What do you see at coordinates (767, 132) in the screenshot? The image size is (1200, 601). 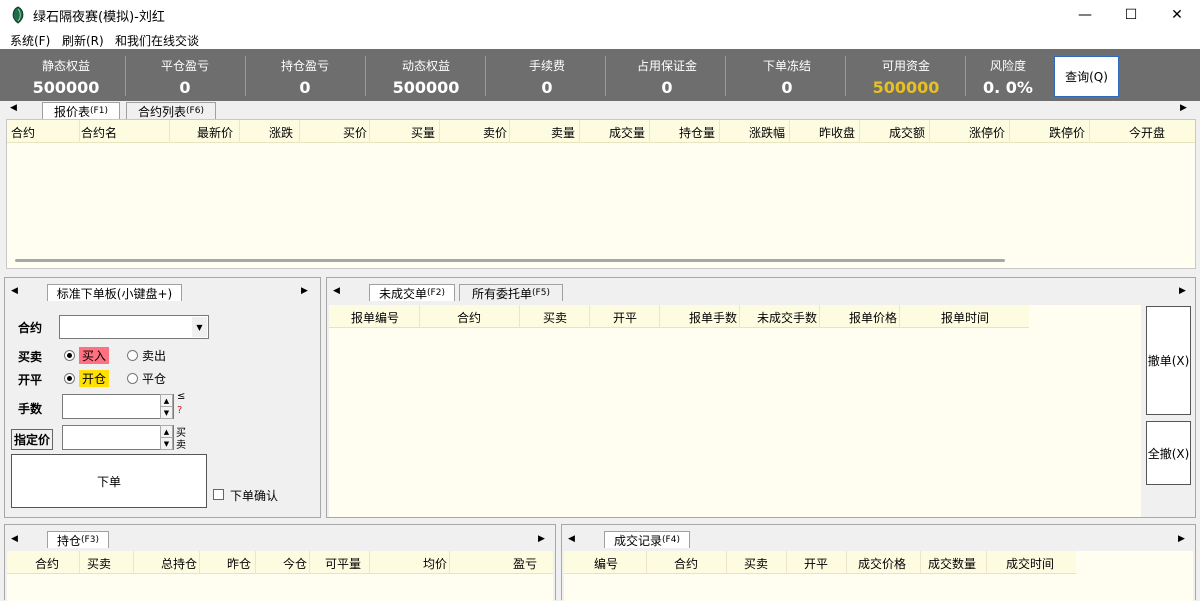 I see `col-header: 涨跌幅` at bounding box center [767, 132].